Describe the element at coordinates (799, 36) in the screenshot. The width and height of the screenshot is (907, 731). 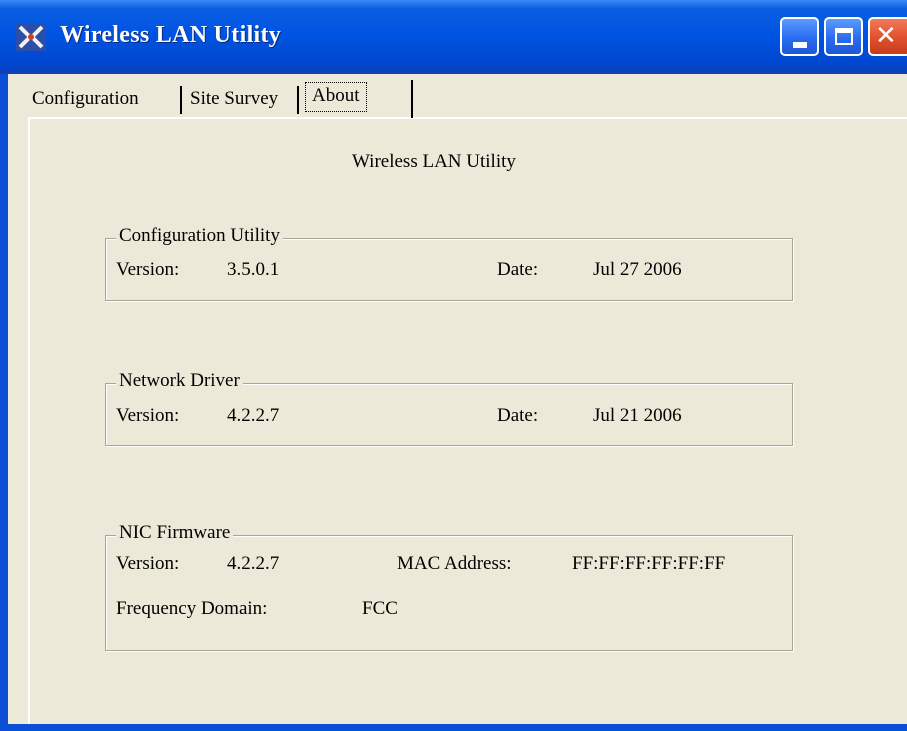
I see `minimize-button` at that location.